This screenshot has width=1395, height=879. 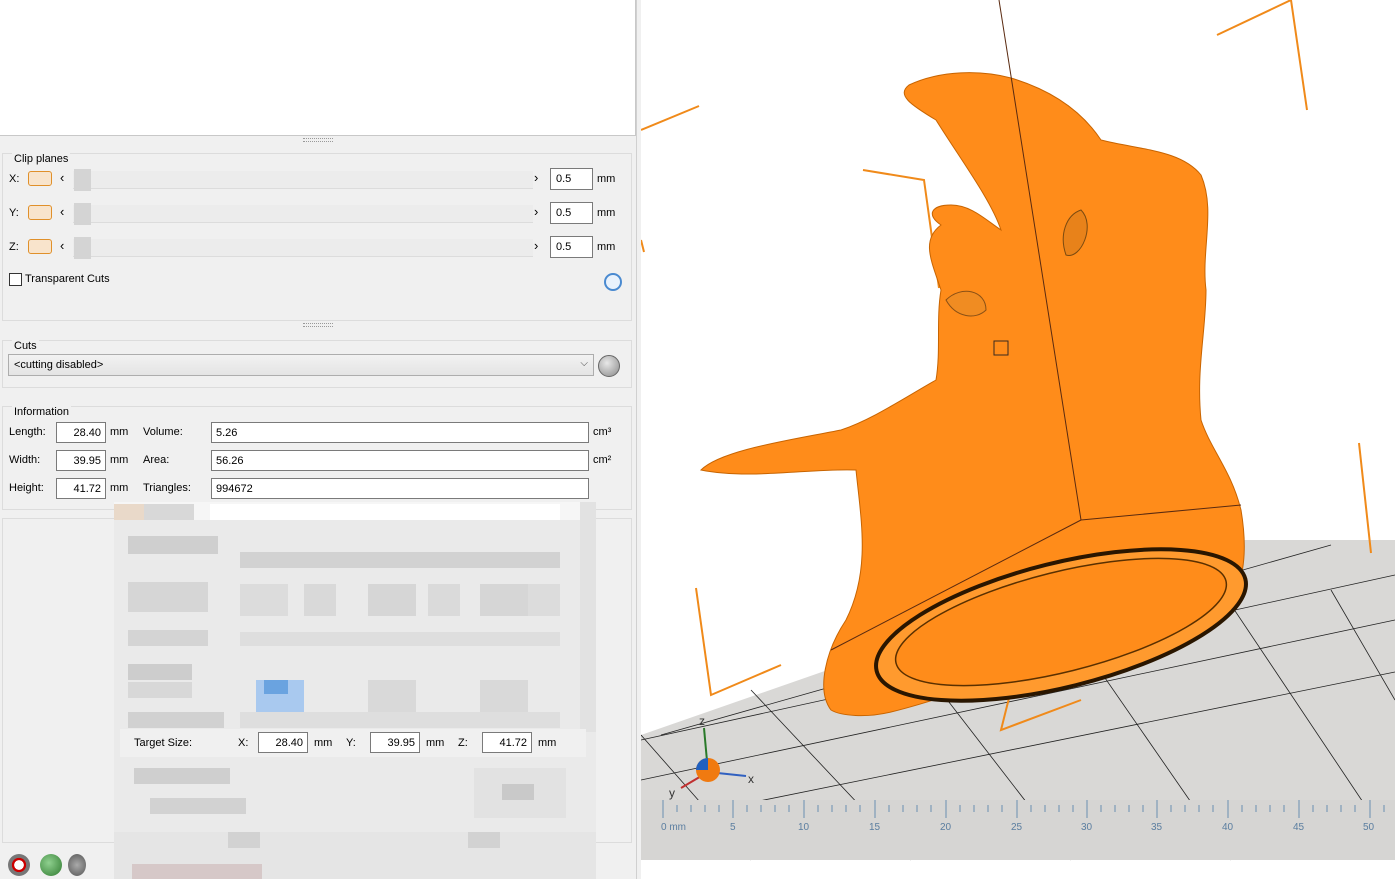 What do you see at coordinates (15, 279) in the screenshot?
I see `transparent-cuts-checkbox` at bounding box center [15, 279].